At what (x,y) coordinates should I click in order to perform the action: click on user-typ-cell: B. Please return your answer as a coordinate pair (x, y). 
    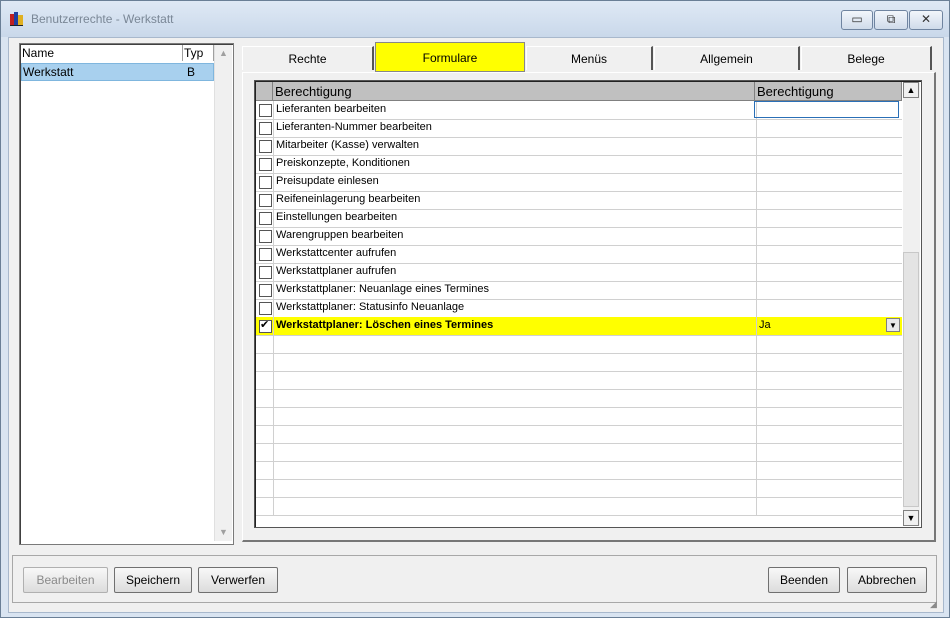
    Looking at the image, I should click on (191, 72).